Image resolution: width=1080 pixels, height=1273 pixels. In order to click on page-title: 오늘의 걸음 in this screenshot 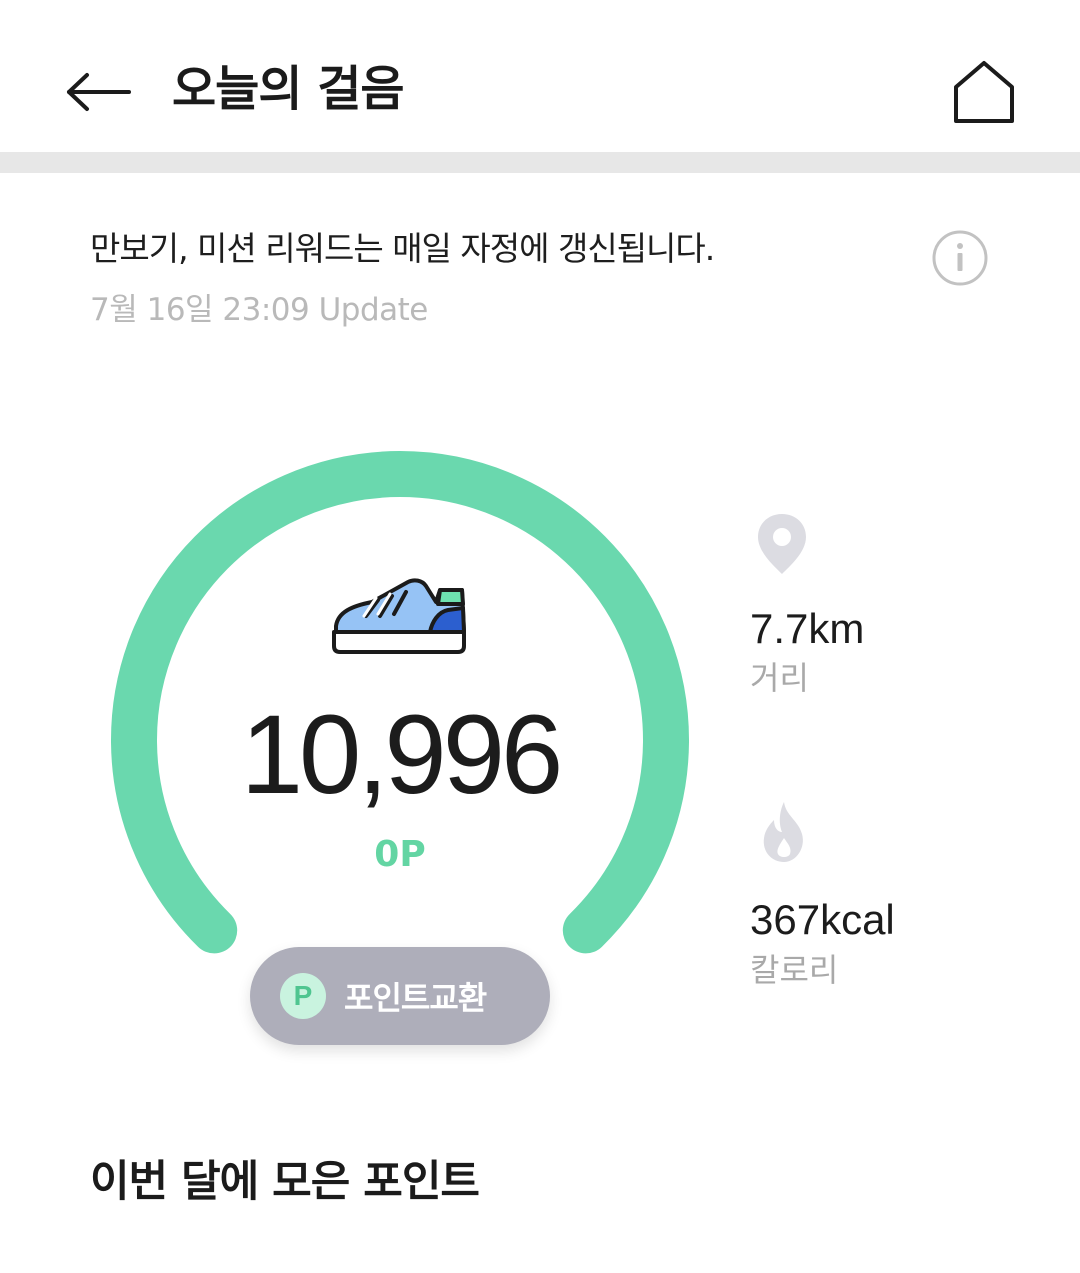, I will do `click(288, 89)`.